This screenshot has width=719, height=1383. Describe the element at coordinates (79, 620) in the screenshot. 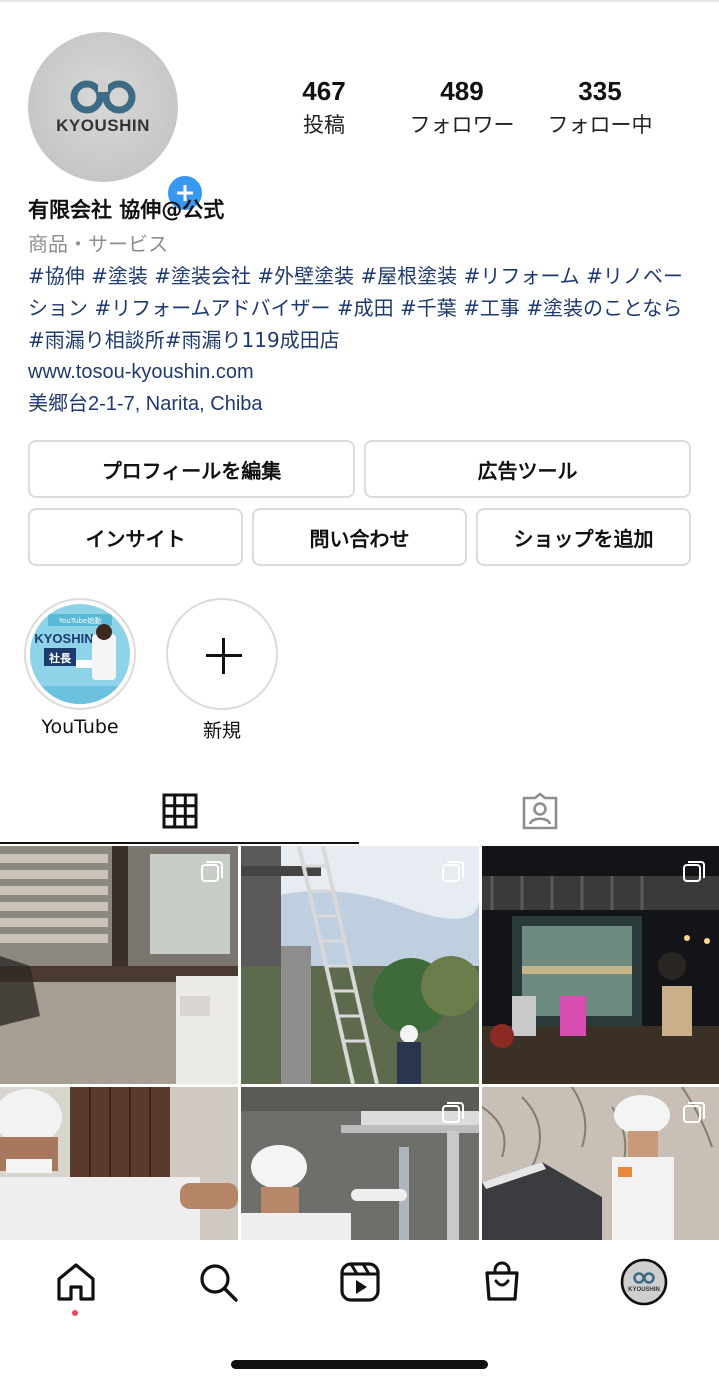

I see `highlight-thumb-title: YouTube始動` at that location.